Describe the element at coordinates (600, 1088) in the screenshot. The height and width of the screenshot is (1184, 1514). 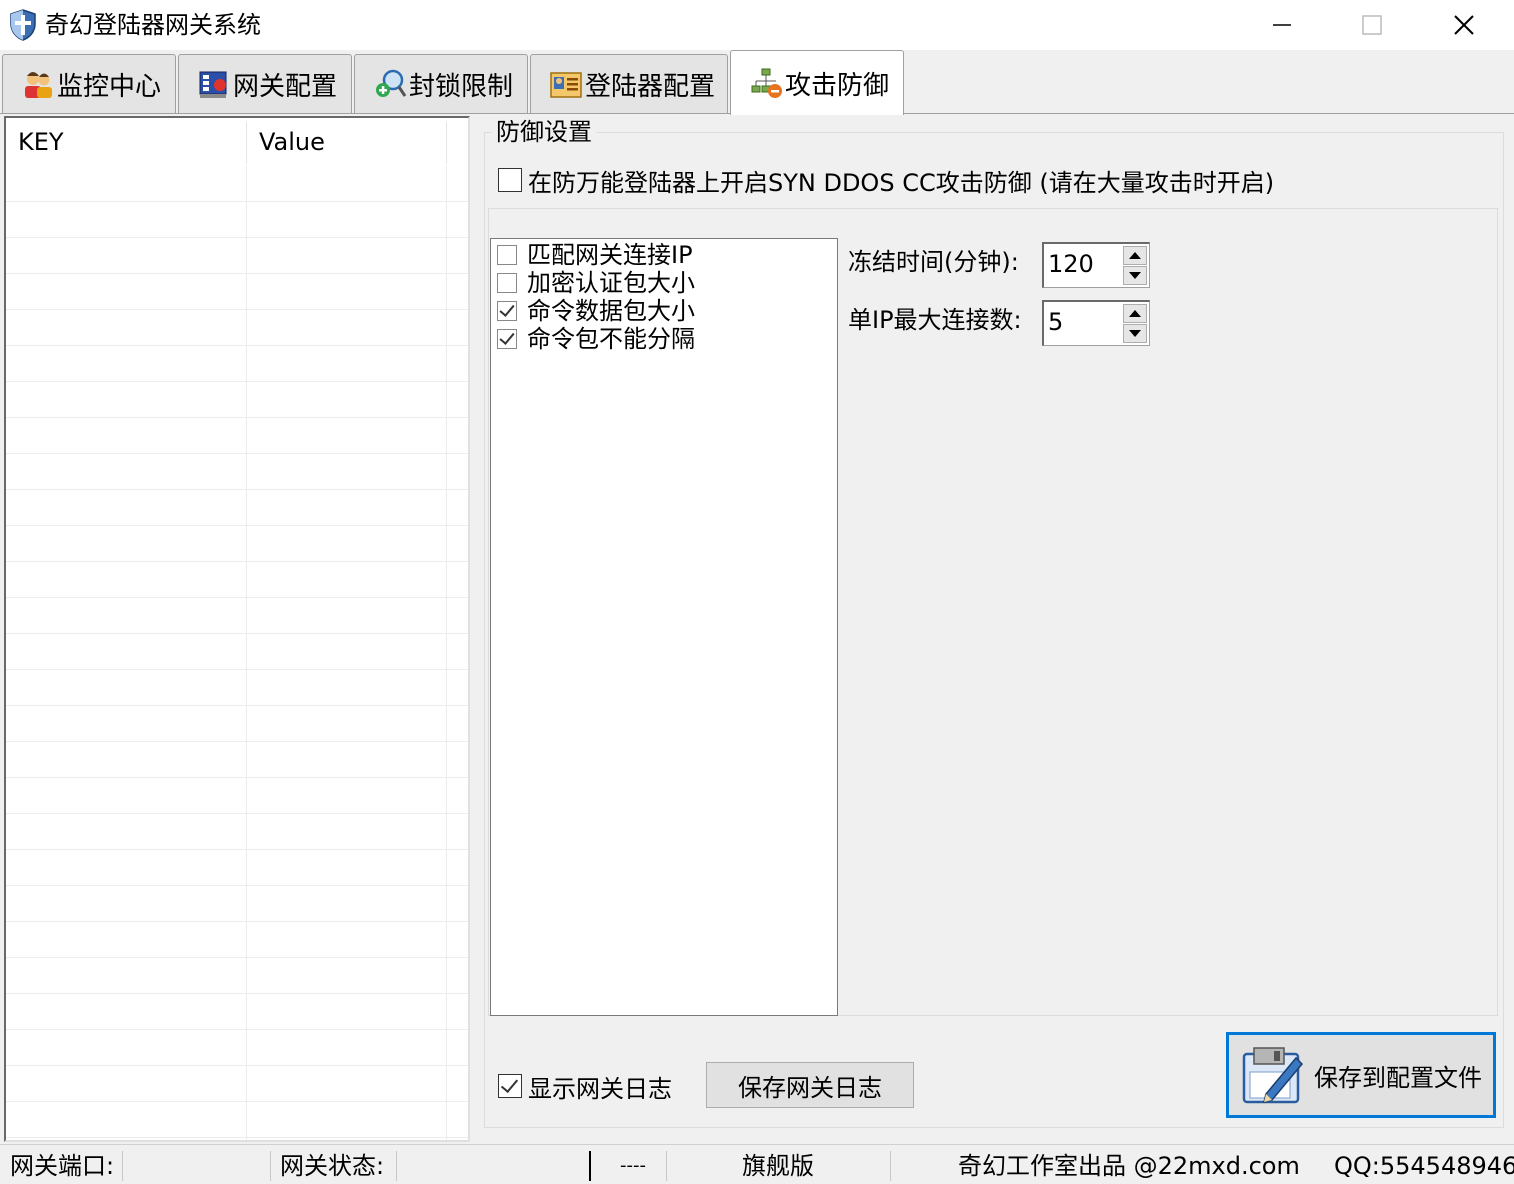
I see `show-log-label: 显示网关日志` at that location.